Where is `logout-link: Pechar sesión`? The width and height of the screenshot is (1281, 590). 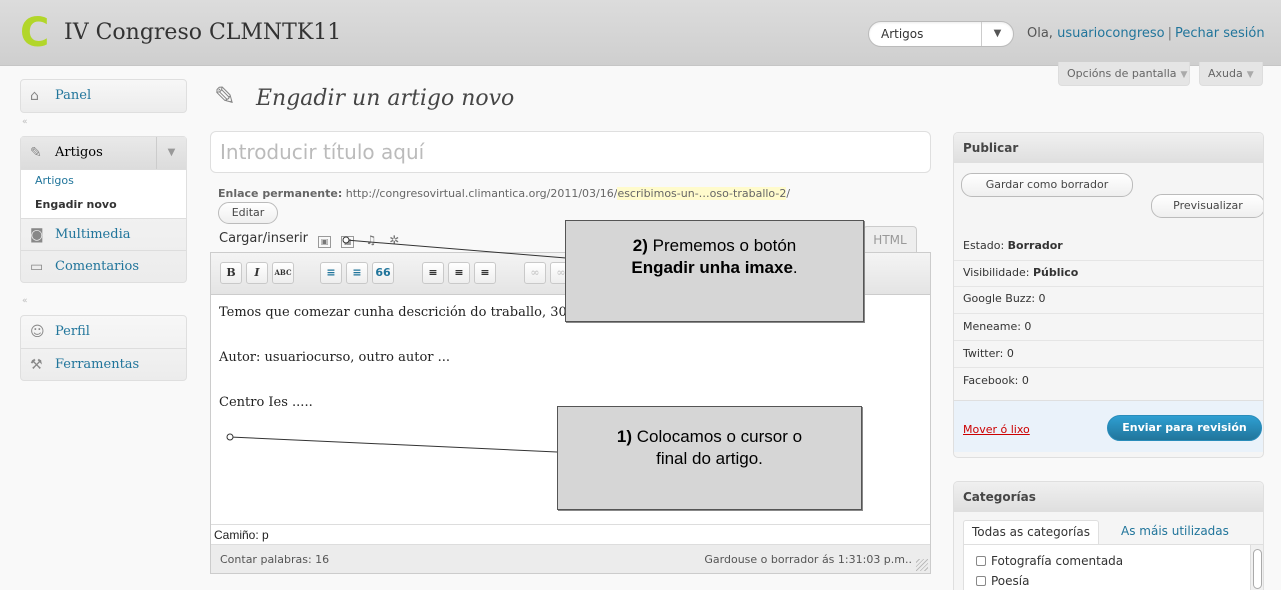
logout-link: Pechar sesión is located at coordinates (1220, 33).